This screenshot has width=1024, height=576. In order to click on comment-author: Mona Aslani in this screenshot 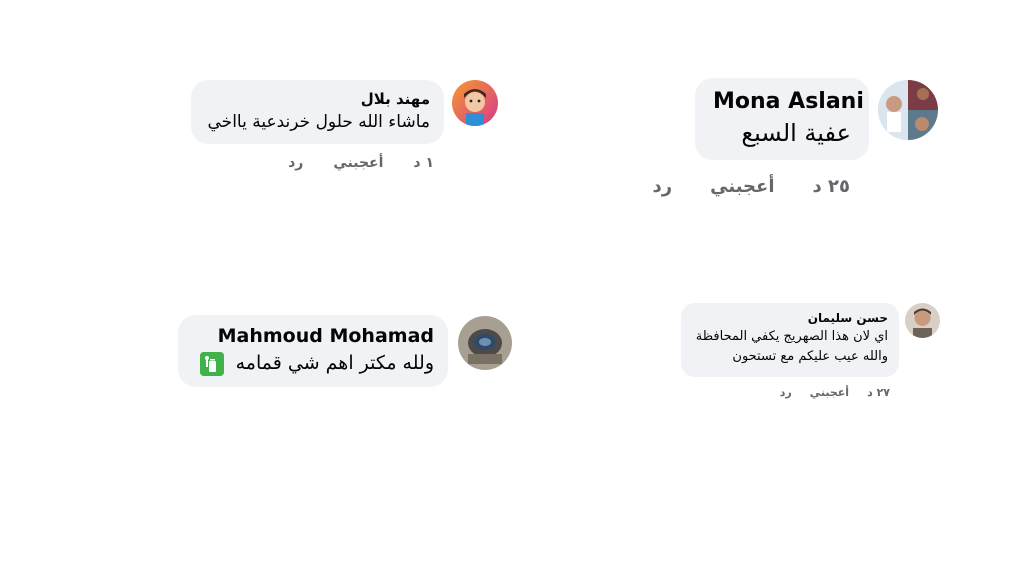, I will do `click(788, 102)`.